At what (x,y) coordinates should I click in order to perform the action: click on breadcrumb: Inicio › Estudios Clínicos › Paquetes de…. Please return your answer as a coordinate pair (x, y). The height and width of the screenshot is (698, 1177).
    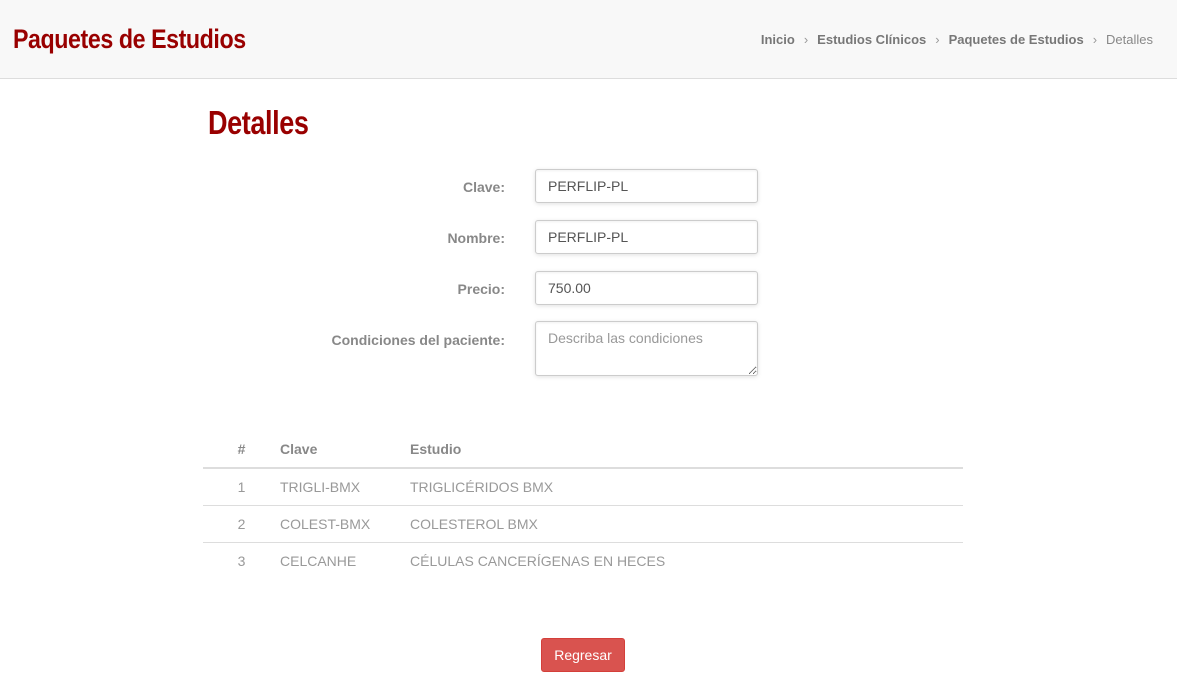
    Looking at the image, I should click on (957, 40).